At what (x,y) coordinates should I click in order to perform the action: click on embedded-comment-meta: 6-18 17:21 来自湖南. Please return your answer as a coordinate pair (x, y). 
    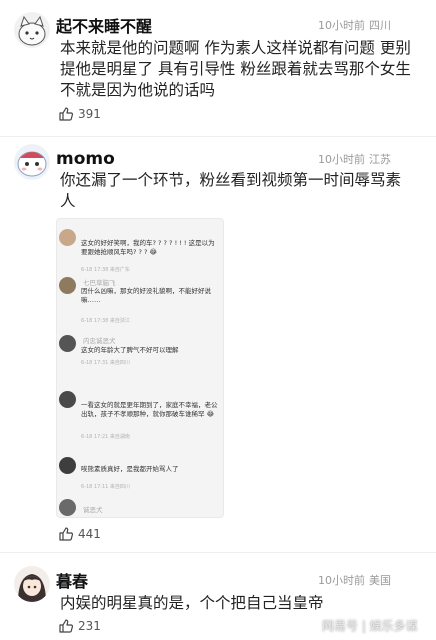
    Looking at the image, I should click on (105, 437).